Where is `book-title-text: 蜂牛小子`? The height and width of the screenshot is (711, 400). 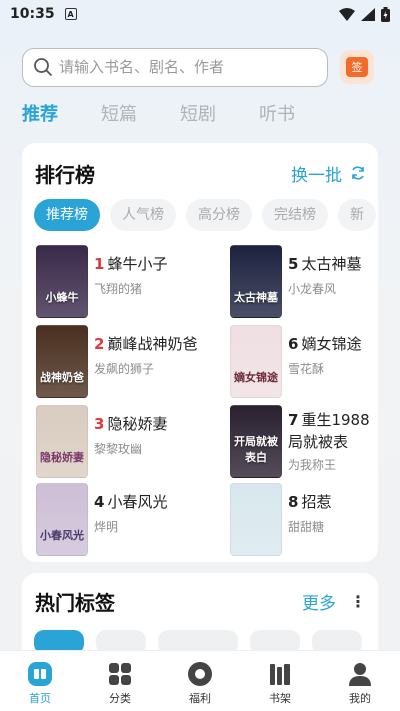
book-title-text: 蜂牛小子 is located at coordinates (137, 264).